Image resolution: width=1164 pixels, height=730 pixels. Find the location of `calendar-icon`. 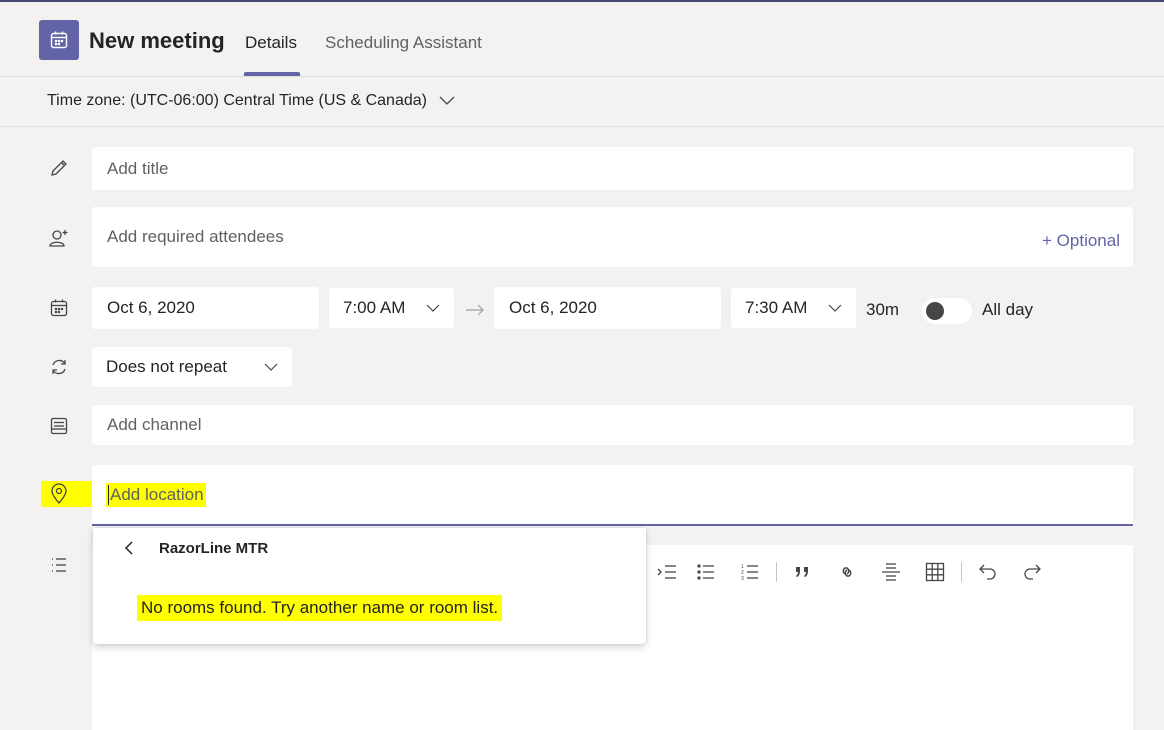

calendar-icon is located at coordinates (59, 308).